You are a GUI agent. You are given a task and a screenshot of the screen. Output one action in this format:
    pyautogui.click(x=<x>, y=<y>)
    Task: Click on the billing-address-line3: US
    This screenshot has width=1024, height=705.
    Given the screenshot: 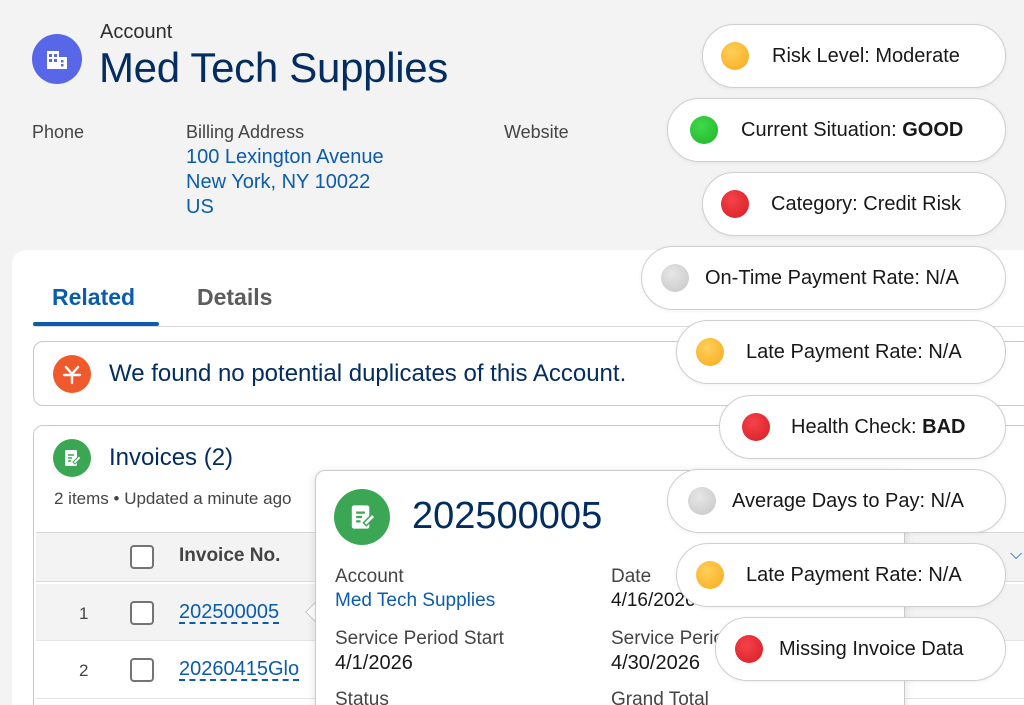 What is the action you would take?
    pyautogui.click(x=200, y=207)
    